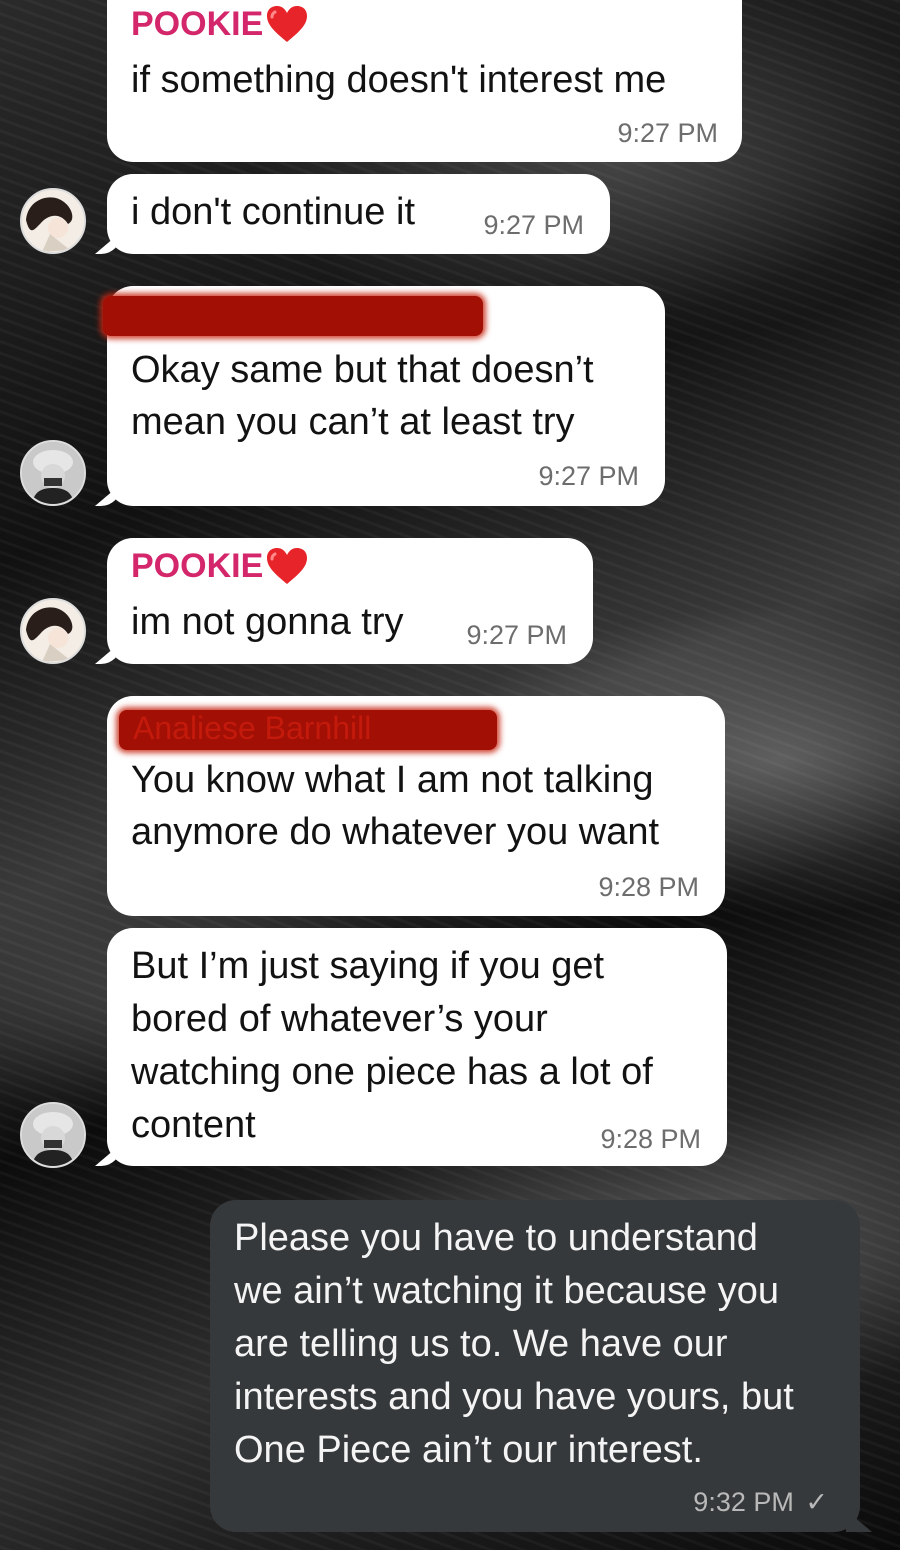  Describe the element at coordinates (468, 1450) in the screenshot. I see `message-text: One Piece ain’t our interest.` at that location.